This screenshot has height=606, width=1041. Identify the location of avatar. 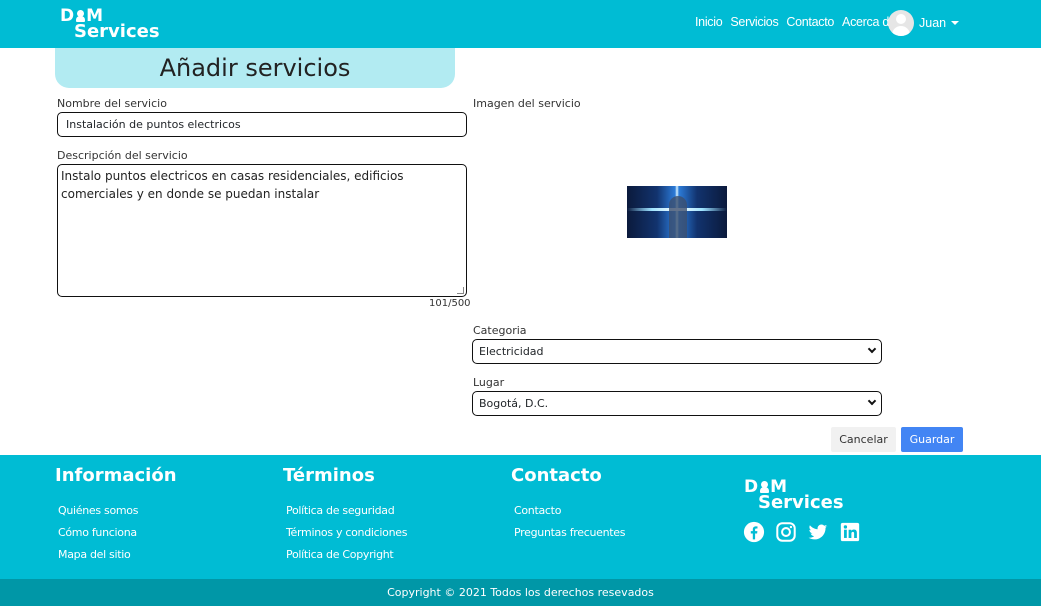
(901, 23).